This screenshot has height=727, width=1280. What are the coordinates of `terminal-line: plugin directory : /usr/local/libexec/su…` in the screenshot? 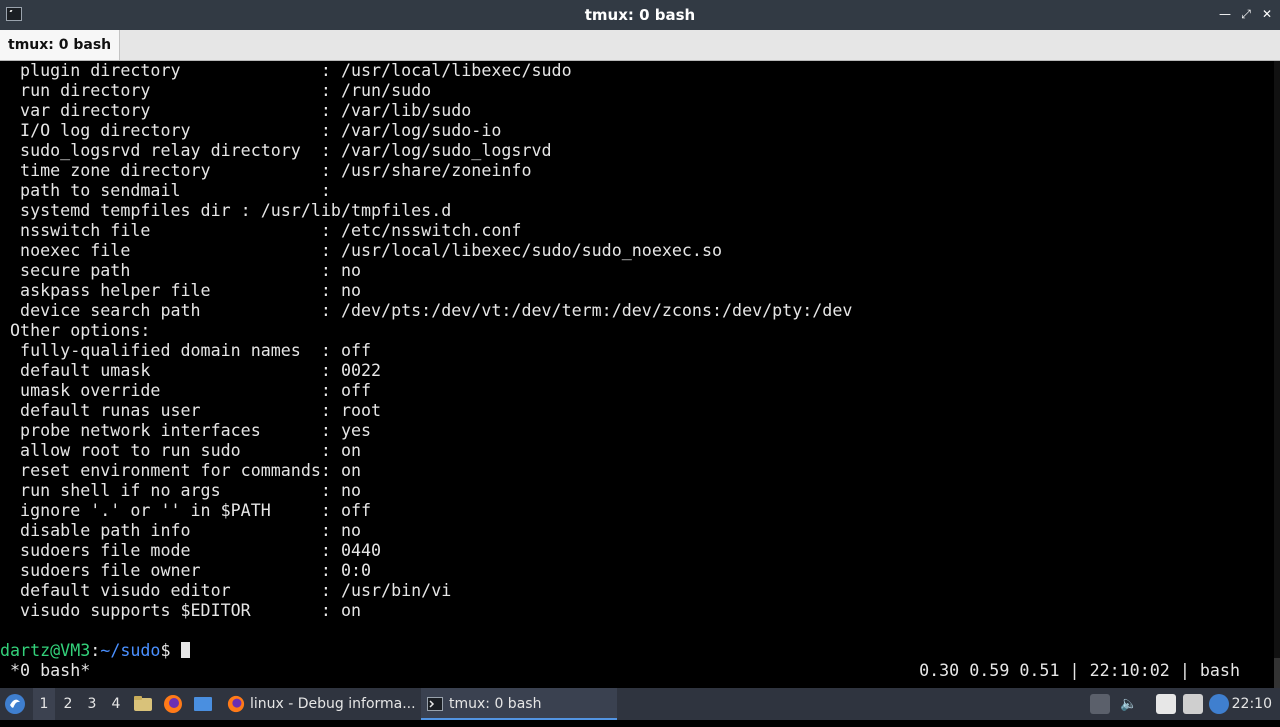 It's located at (286, 70).